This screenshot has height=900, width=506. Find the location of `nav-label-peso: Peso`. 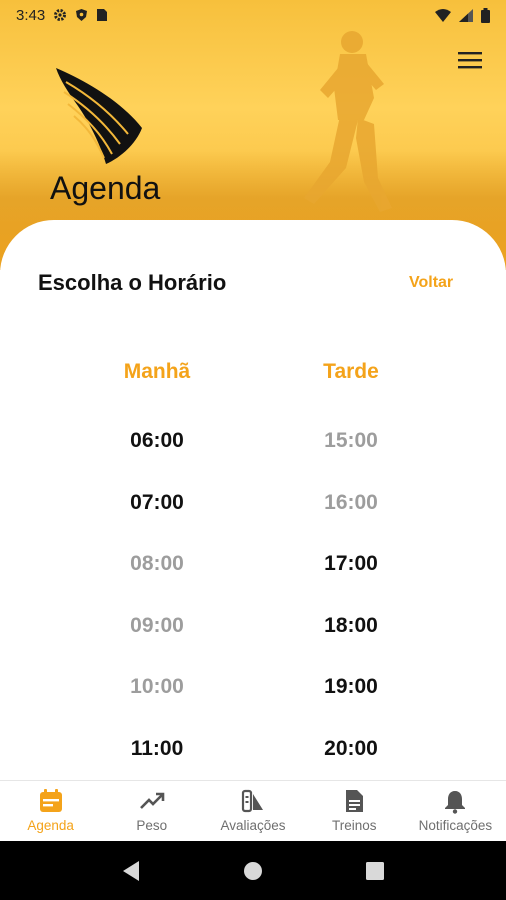

nav-label-peso: Peso is located at coordinates (152, 825).